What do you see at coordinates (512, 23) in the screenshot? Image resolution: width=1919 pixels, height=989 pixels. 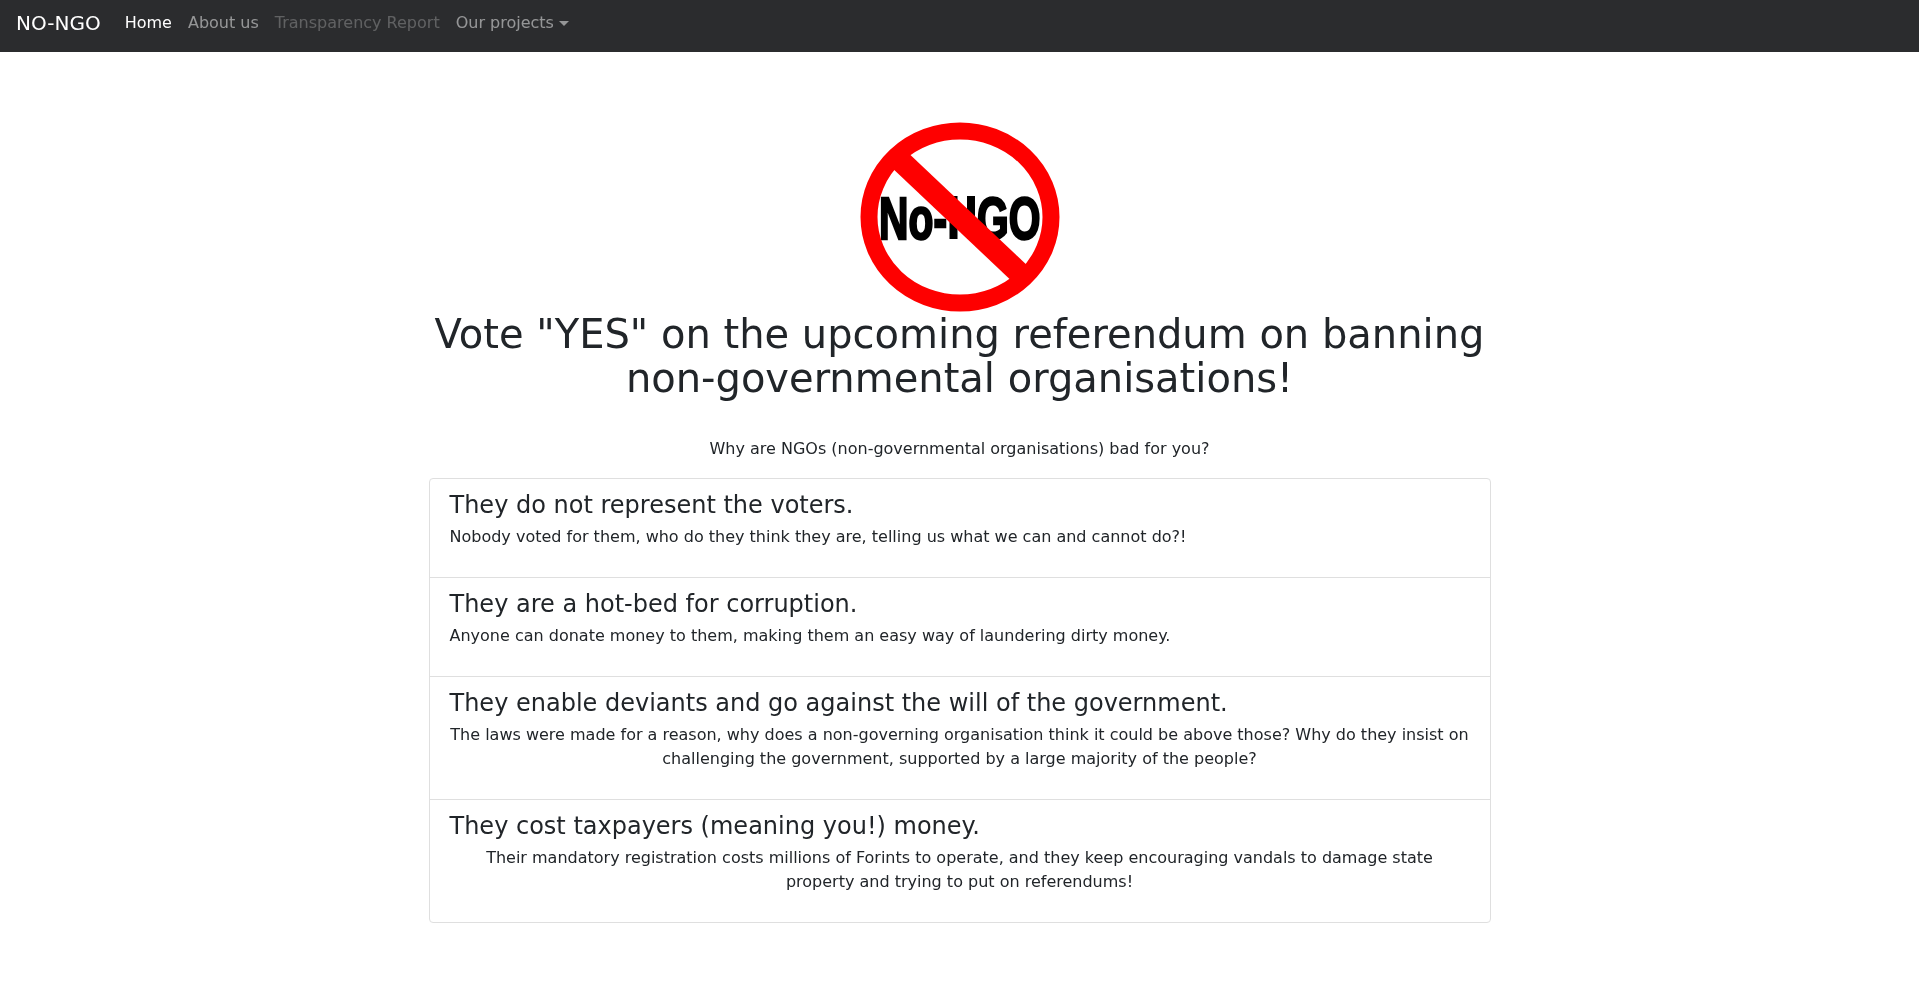 I see `nav-dropdown: Our projects` at bounding box center [512, 23].